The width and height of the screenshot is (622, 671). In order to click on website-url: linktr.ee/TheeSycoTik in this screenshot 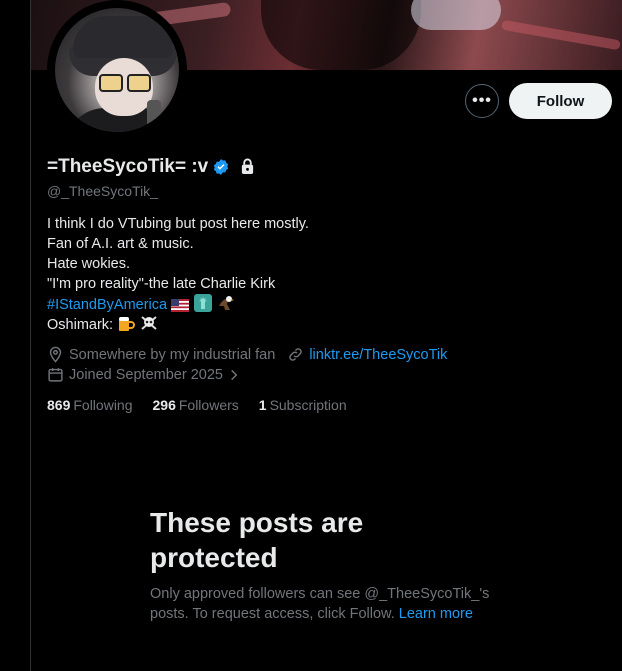, I will do `click(378, 355)`.